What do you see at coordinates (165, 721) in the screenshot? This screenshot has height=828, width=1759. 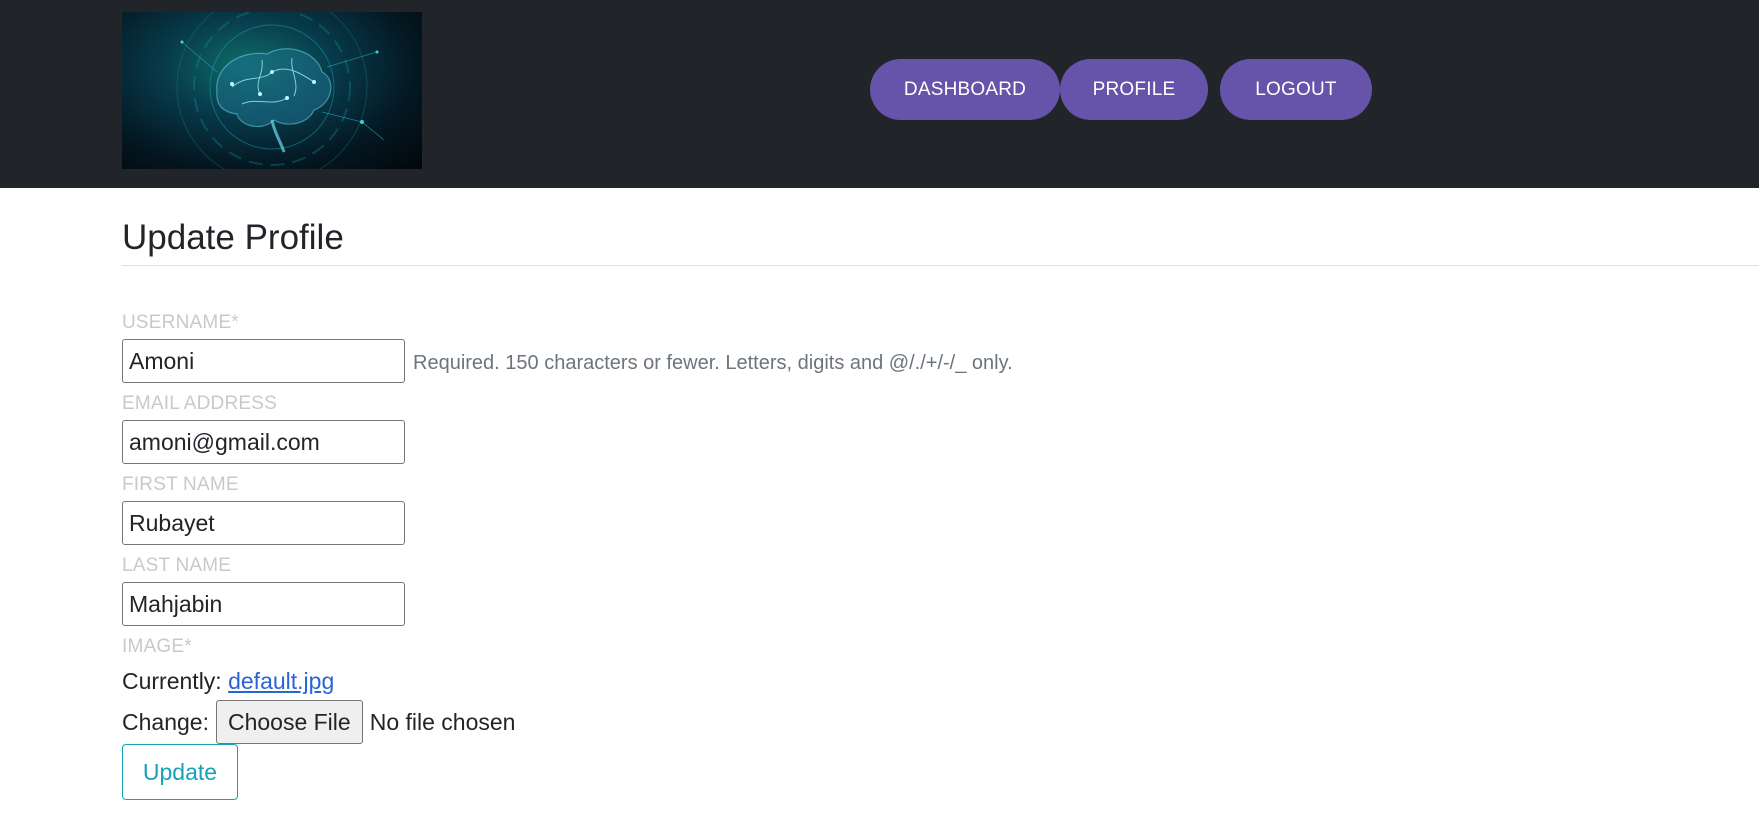 I see `change-label: Change:` at bounding box center [165, 721].